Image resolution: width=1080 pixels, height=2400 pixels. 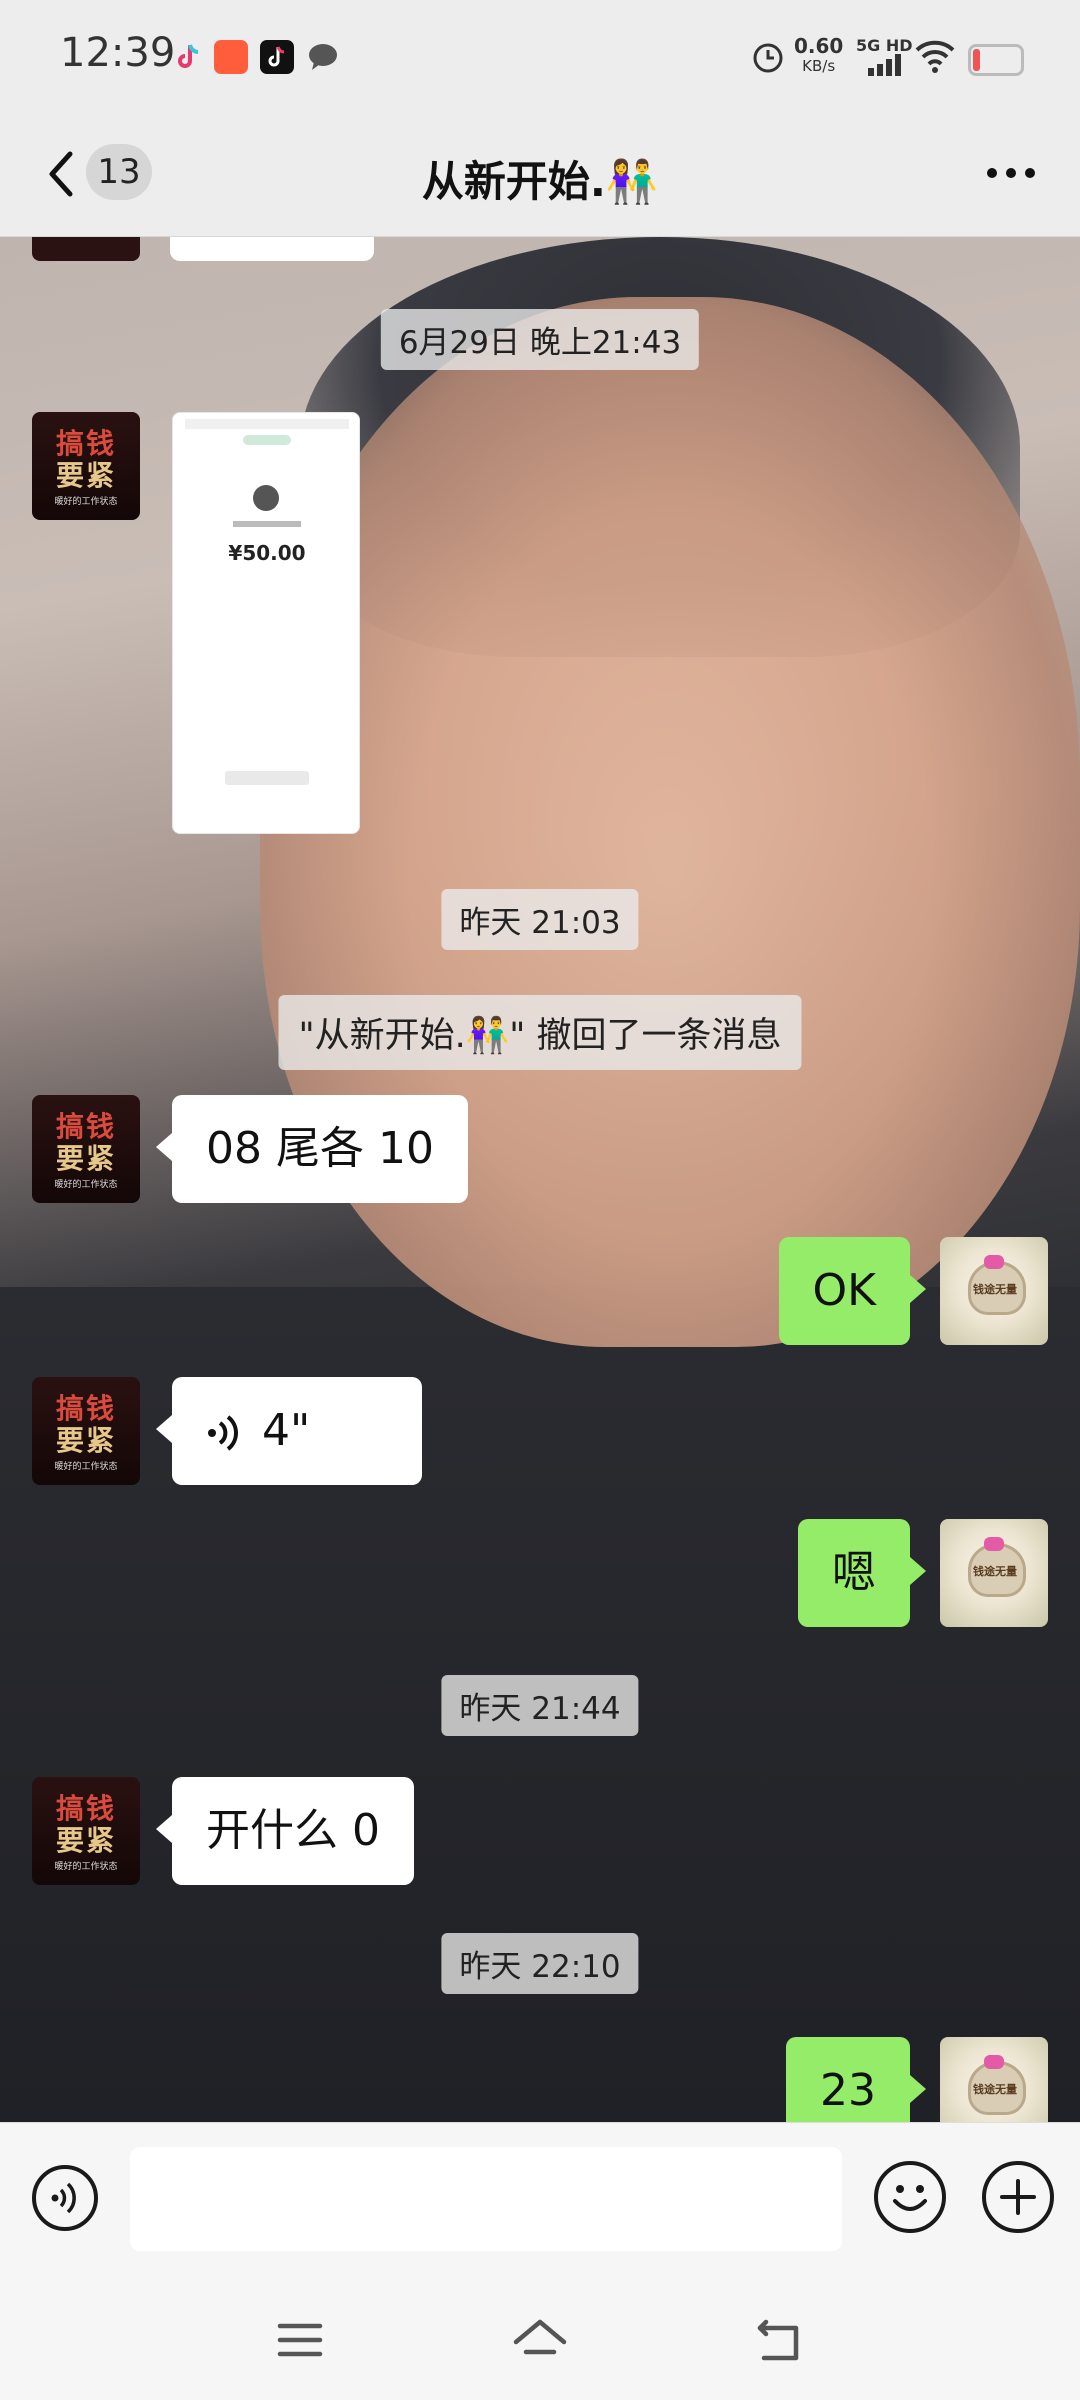 I want to click on message-bubble-received: 08 尾各 10, so click(x=312, y=1149).